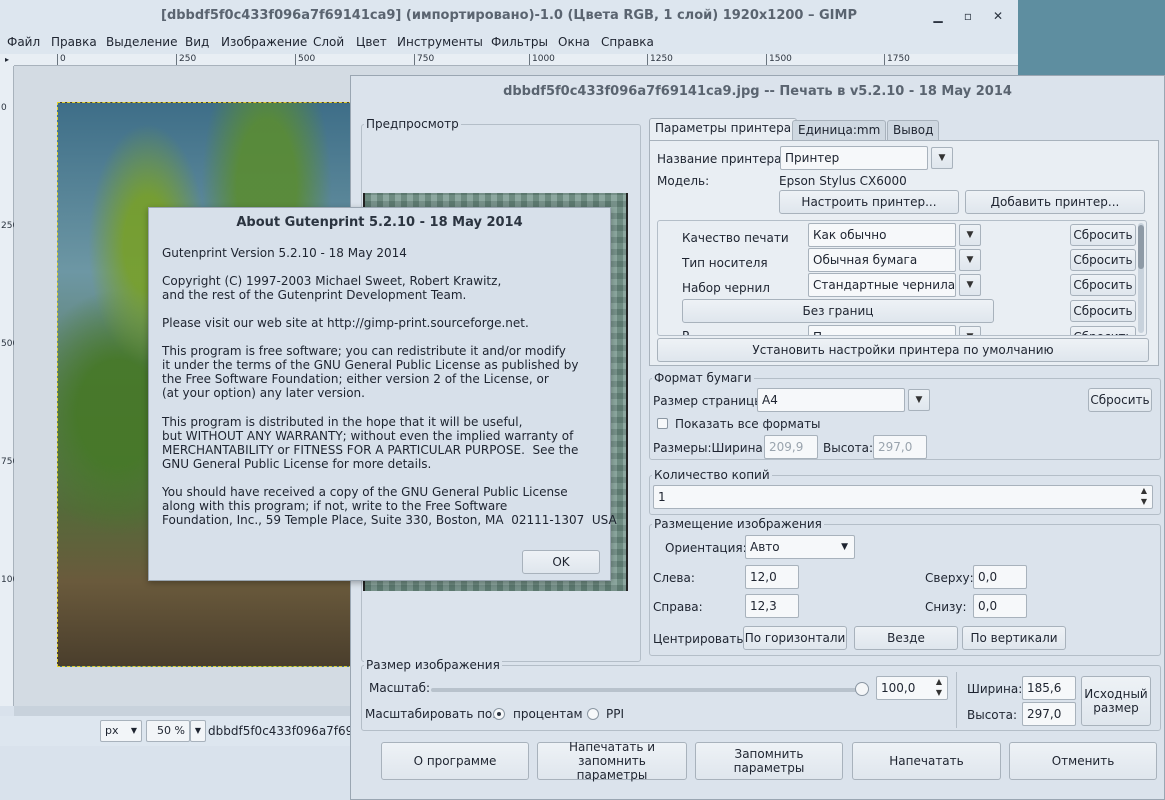 The image size is (1165, 800). I want to click on dims-width-label: Размеры:Ширина:, so click(710, 448).